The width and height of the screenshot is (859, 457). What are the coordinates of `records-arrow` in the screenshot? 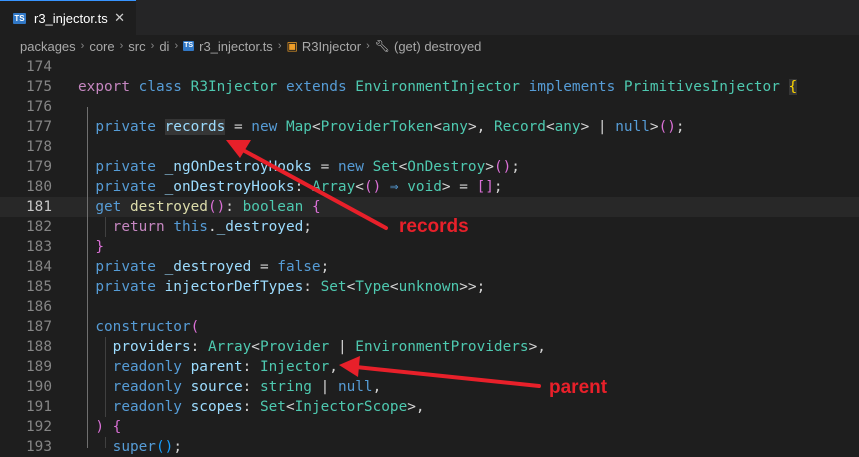 It's located at (307, 185).